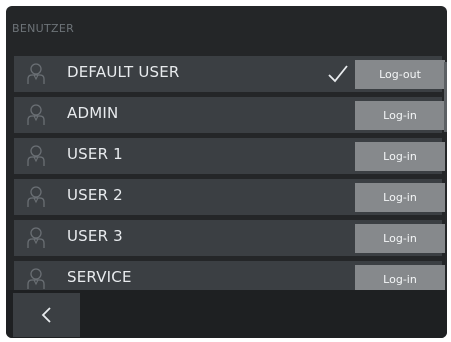 The height and width of the screenshot is (342, 451). Describe the element at coordinates (400, 74) in the screenshot. I see `logout-button: Log-out` at that location.